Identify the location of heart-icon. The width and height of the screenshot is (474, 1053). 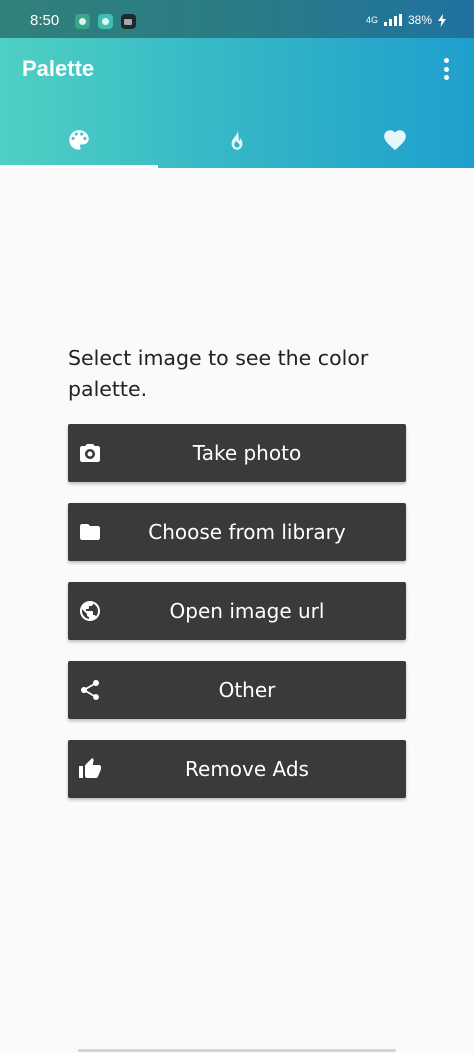
(395, 140).